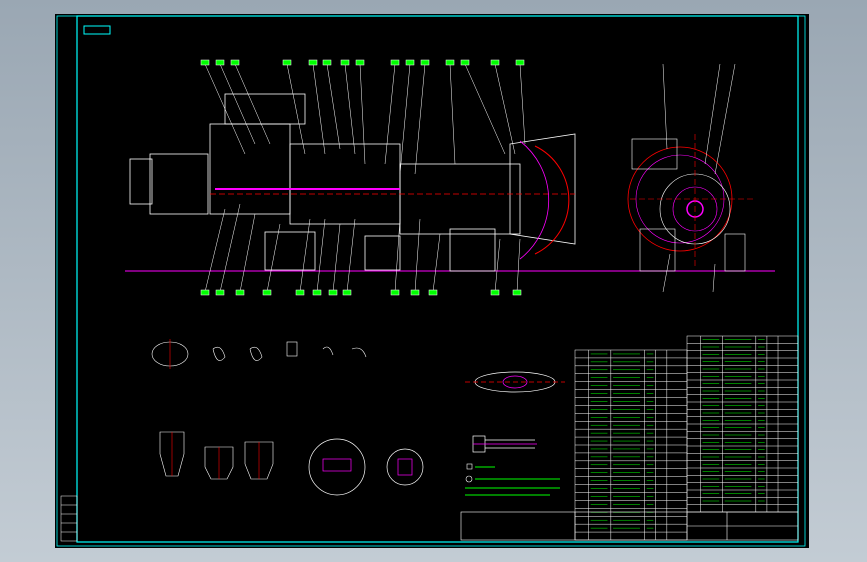 Image resolution: width=867 pixels, height=562 pixels. Describe the element at coordinates (179, 184) in the screenshot. I see `motor-housing` at that location.